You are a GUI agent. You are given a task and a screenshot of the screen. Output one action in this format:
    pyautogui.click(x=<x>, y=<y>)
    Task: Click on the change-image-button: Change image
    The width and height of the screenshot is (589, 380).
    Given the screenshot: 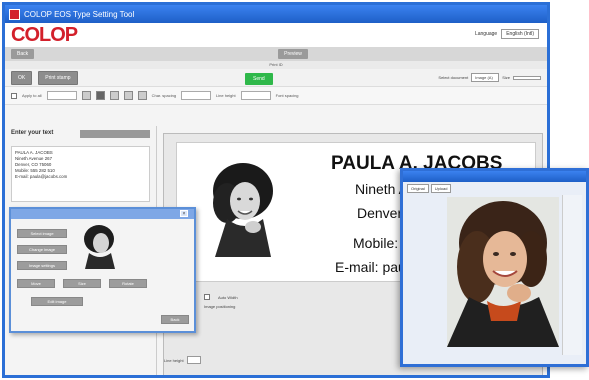 What is the action you would take?
    pyautogui.click(x=42, y=249)
    